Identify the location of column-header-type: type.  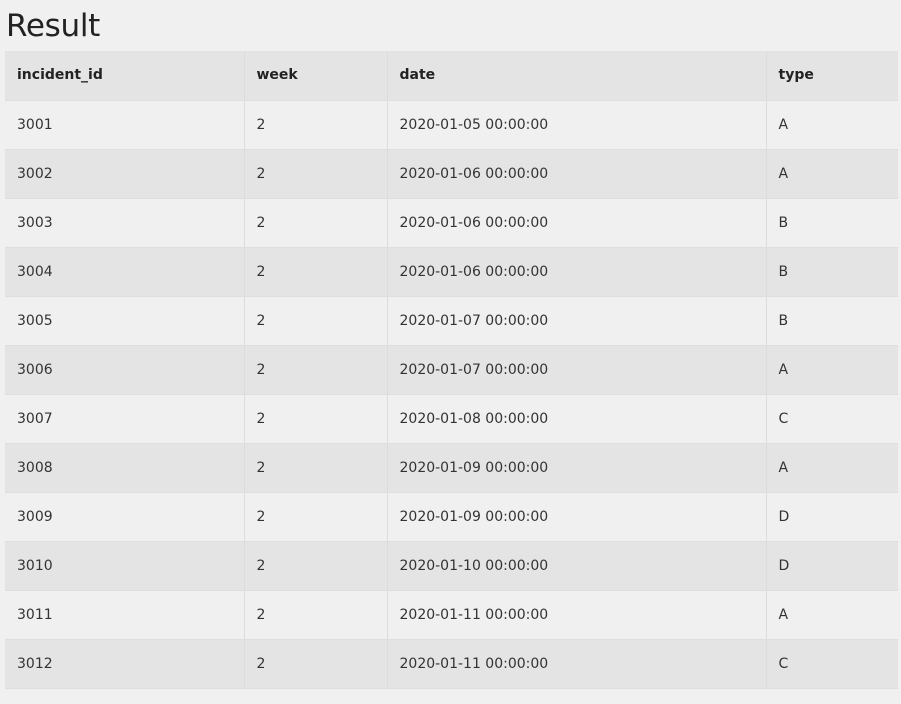
(832, 76).